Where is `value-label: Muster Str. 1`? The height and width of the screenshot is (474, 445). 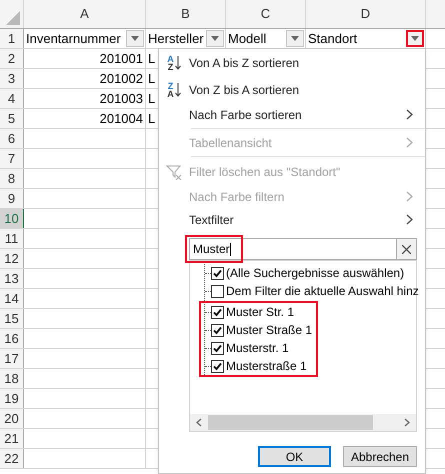
value-label: Muster Str. 1 is located at coordinates (260, 312).